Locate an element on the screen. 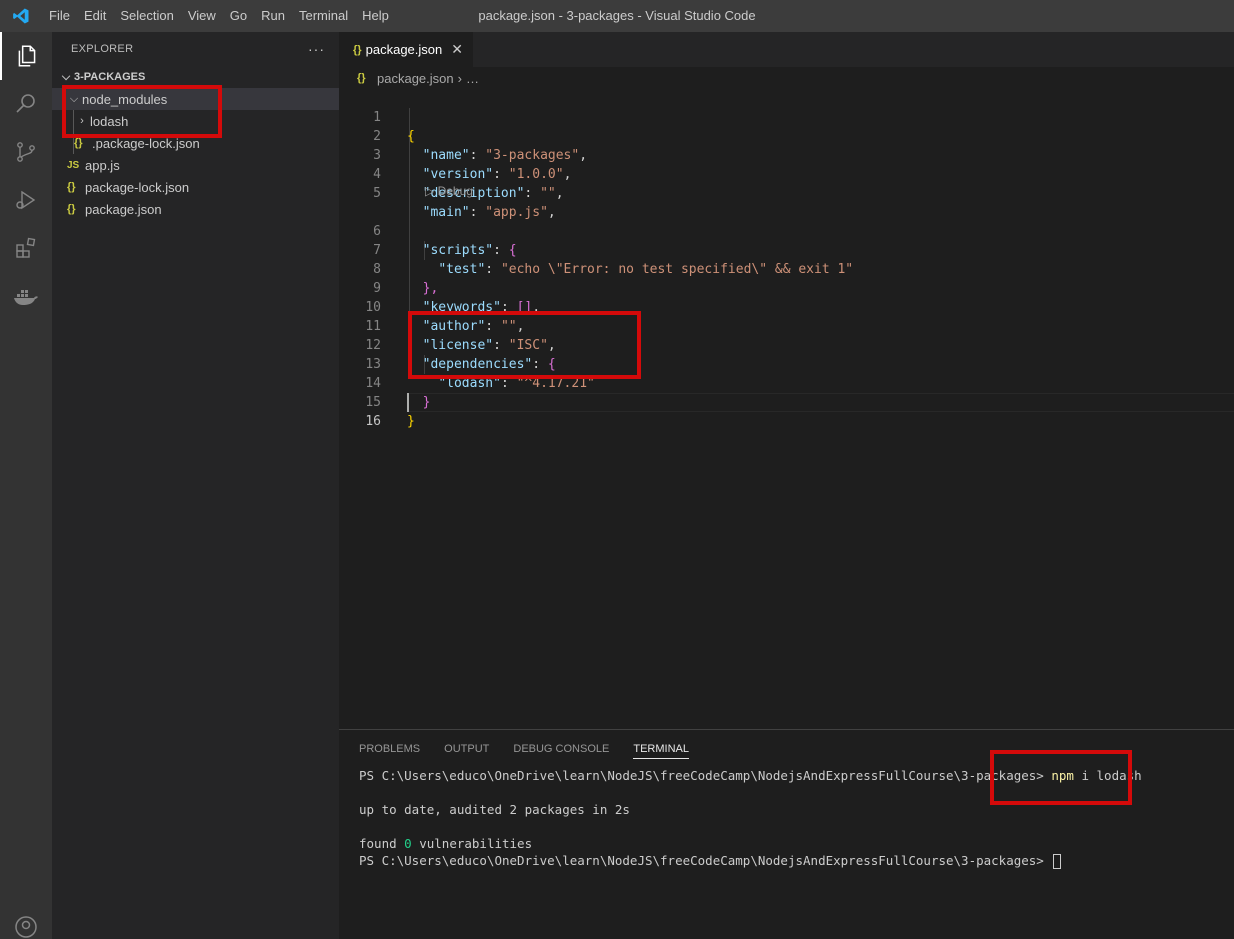 The image size is (1234, 939). source-control-icon is located at coordinates (26, 152).